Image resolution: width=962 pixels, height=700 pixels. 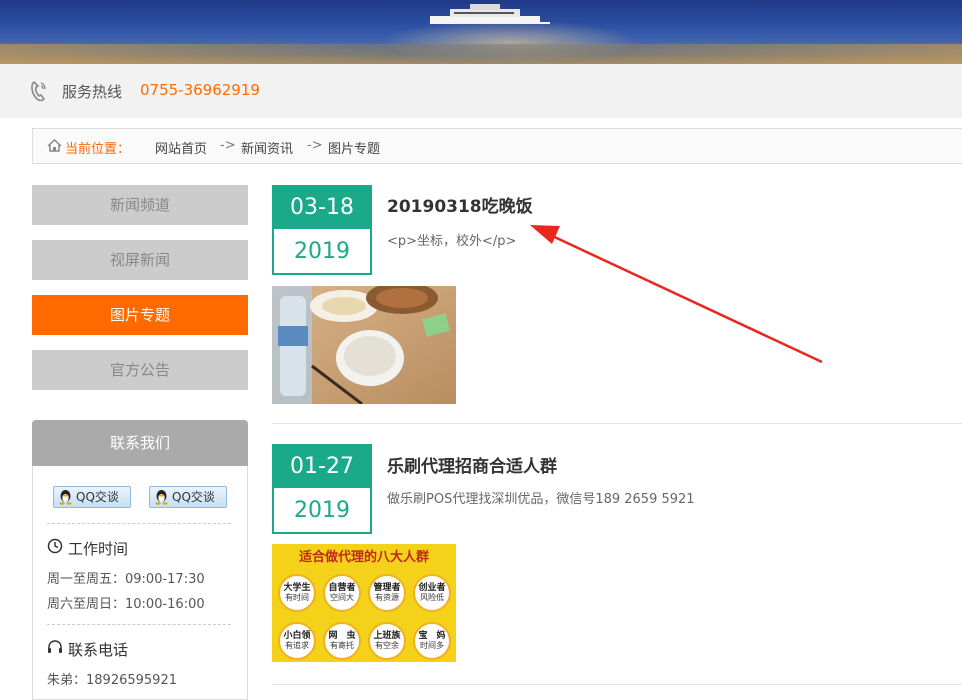 I want to click on poster-circle: 小白领 有追求, so click(x=297, y=641).